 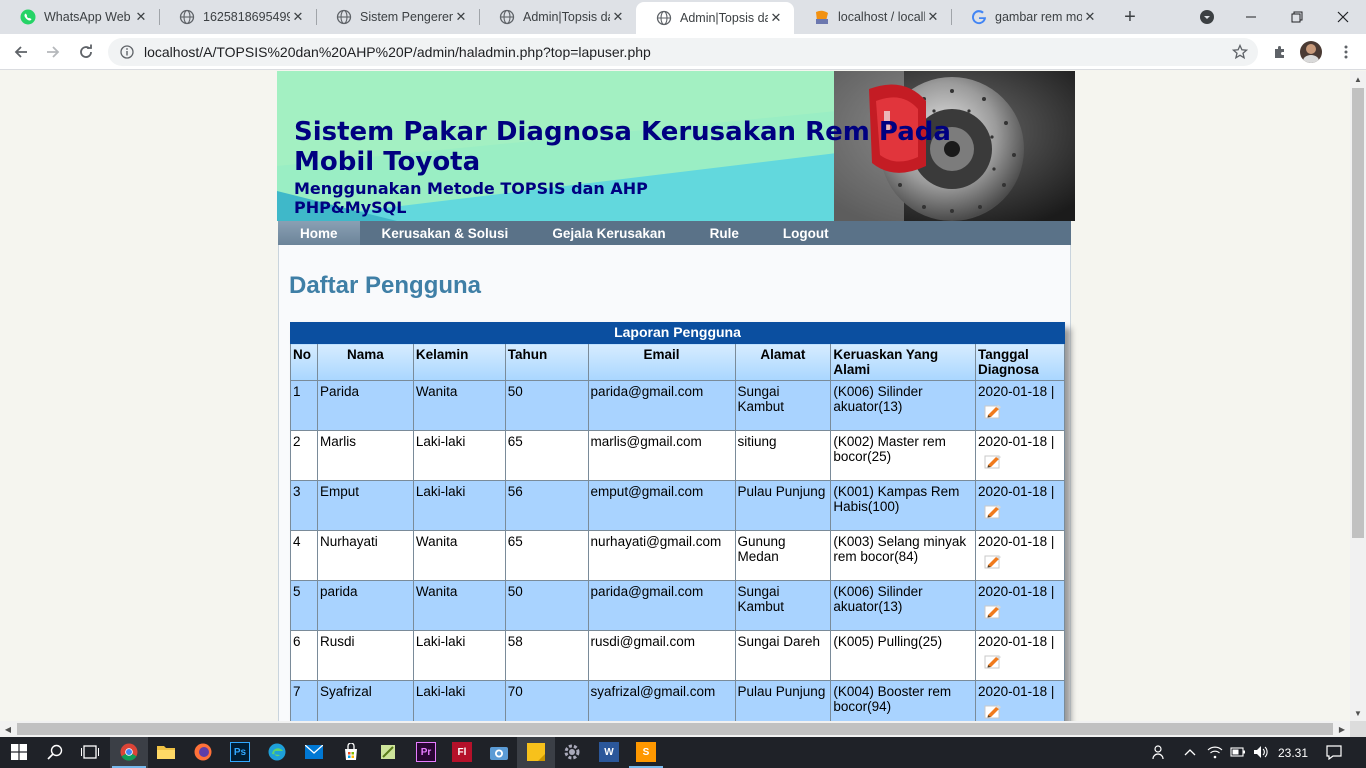 I want to click on chrome-icon, so click(x=129, y=752).